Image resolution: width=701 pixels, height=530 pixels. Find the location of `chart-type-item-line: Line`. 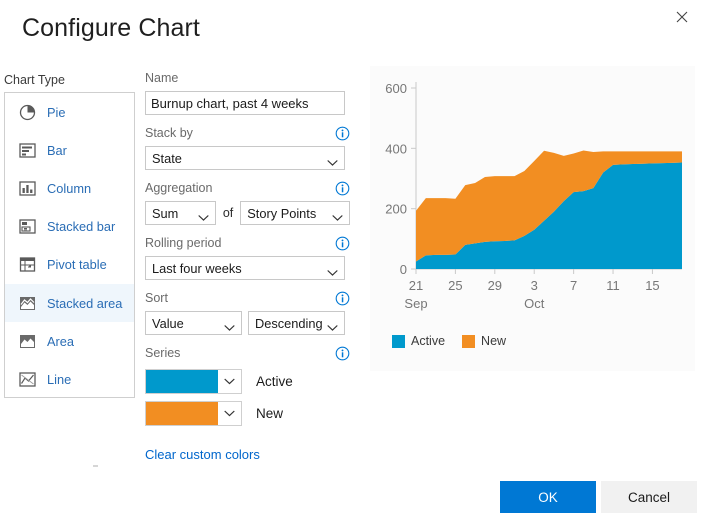

chart-type-item-line: Line is located at coordinates (69, 378).